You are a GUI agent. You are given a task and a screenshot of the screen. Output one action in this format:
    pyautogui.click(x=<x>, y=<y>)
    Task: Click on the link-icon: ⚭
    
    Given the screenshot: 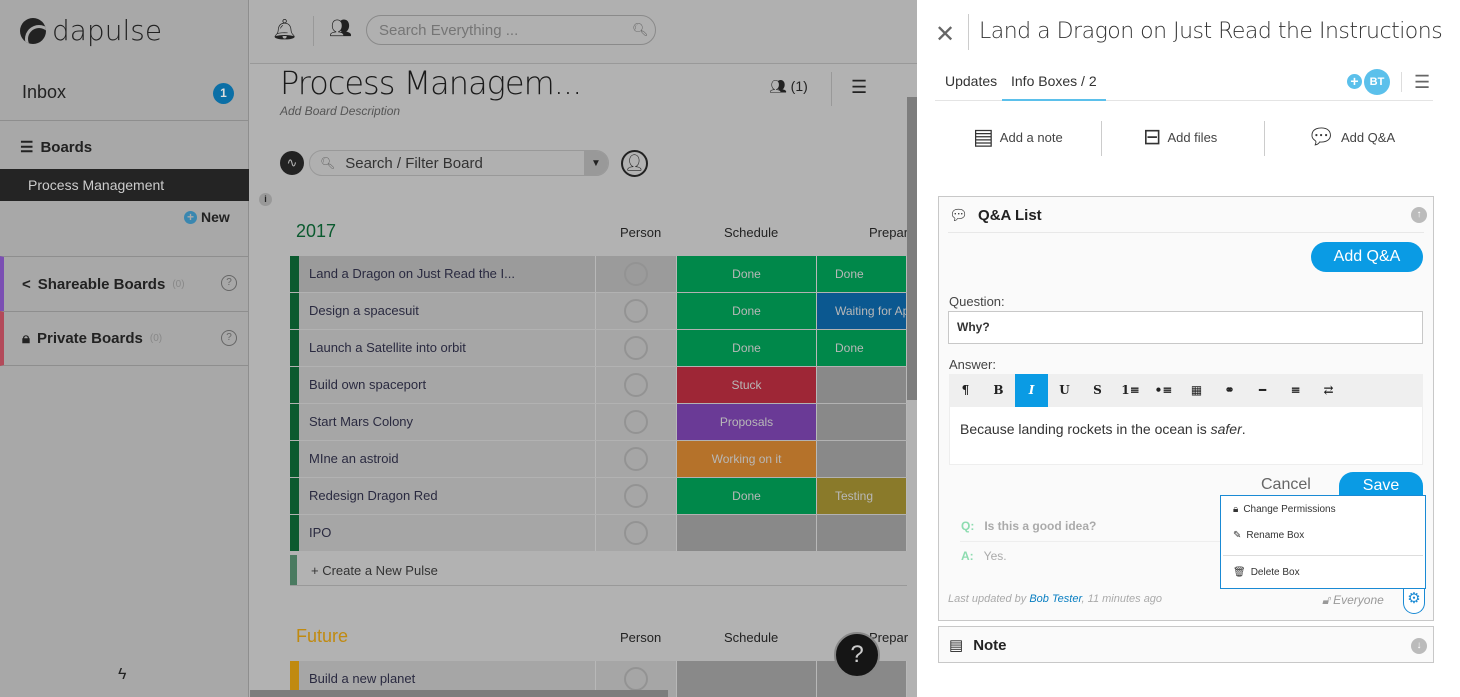 What is the action you would take?
    pyautogui.click(x=1229, y=390)
    